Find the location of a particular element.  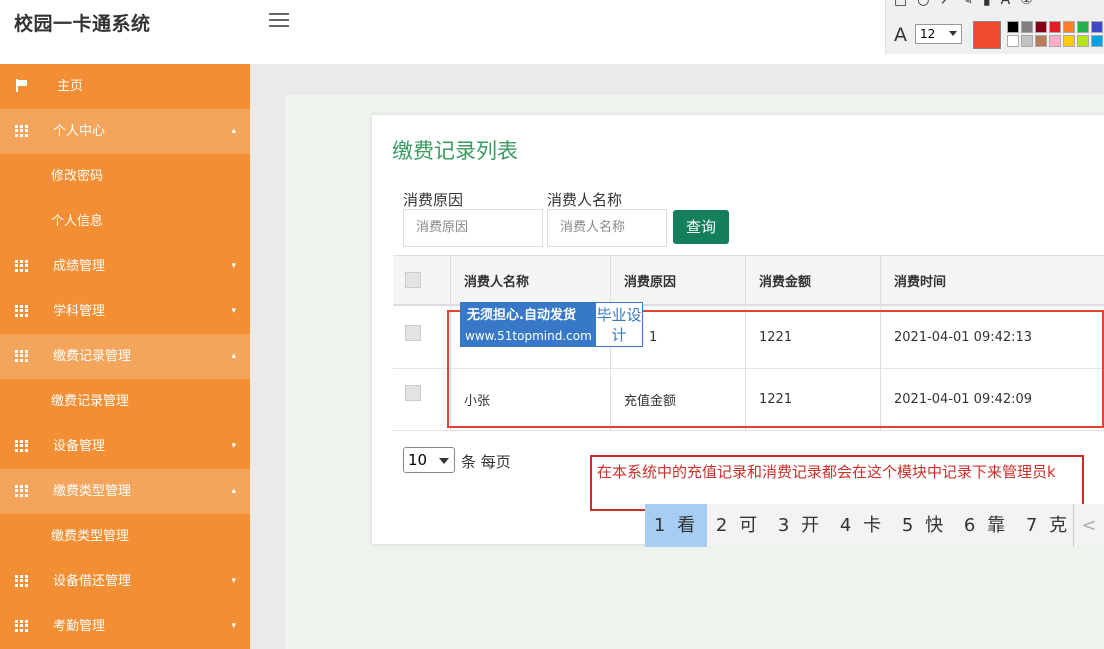

highlighter-tool-icon: ▮ is located at coordinates (987, 4).